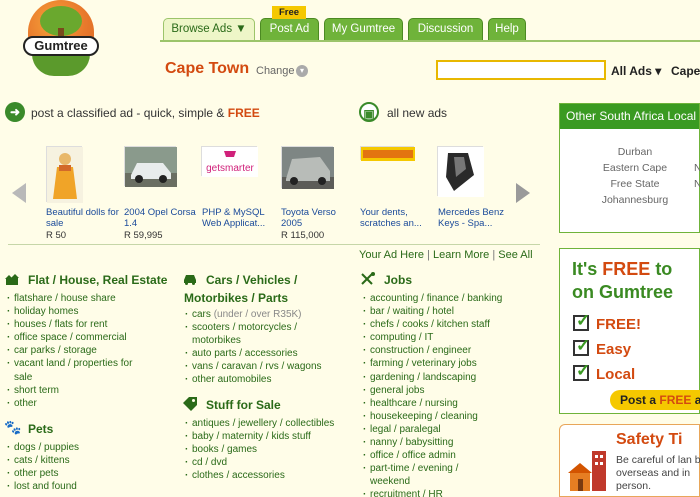 The width and height of the screenshot is (700, 497). What do you see at coordinates (449, 416) in the screenshot?
I see `list-item: housekeeping / cleaning` at bounding box center [449, 416].